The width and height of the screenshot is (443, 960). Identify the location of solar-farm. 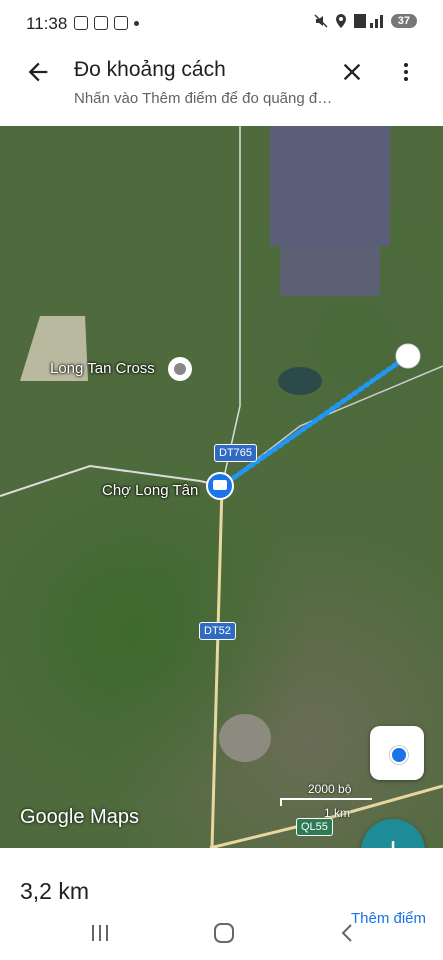
(330, 186).